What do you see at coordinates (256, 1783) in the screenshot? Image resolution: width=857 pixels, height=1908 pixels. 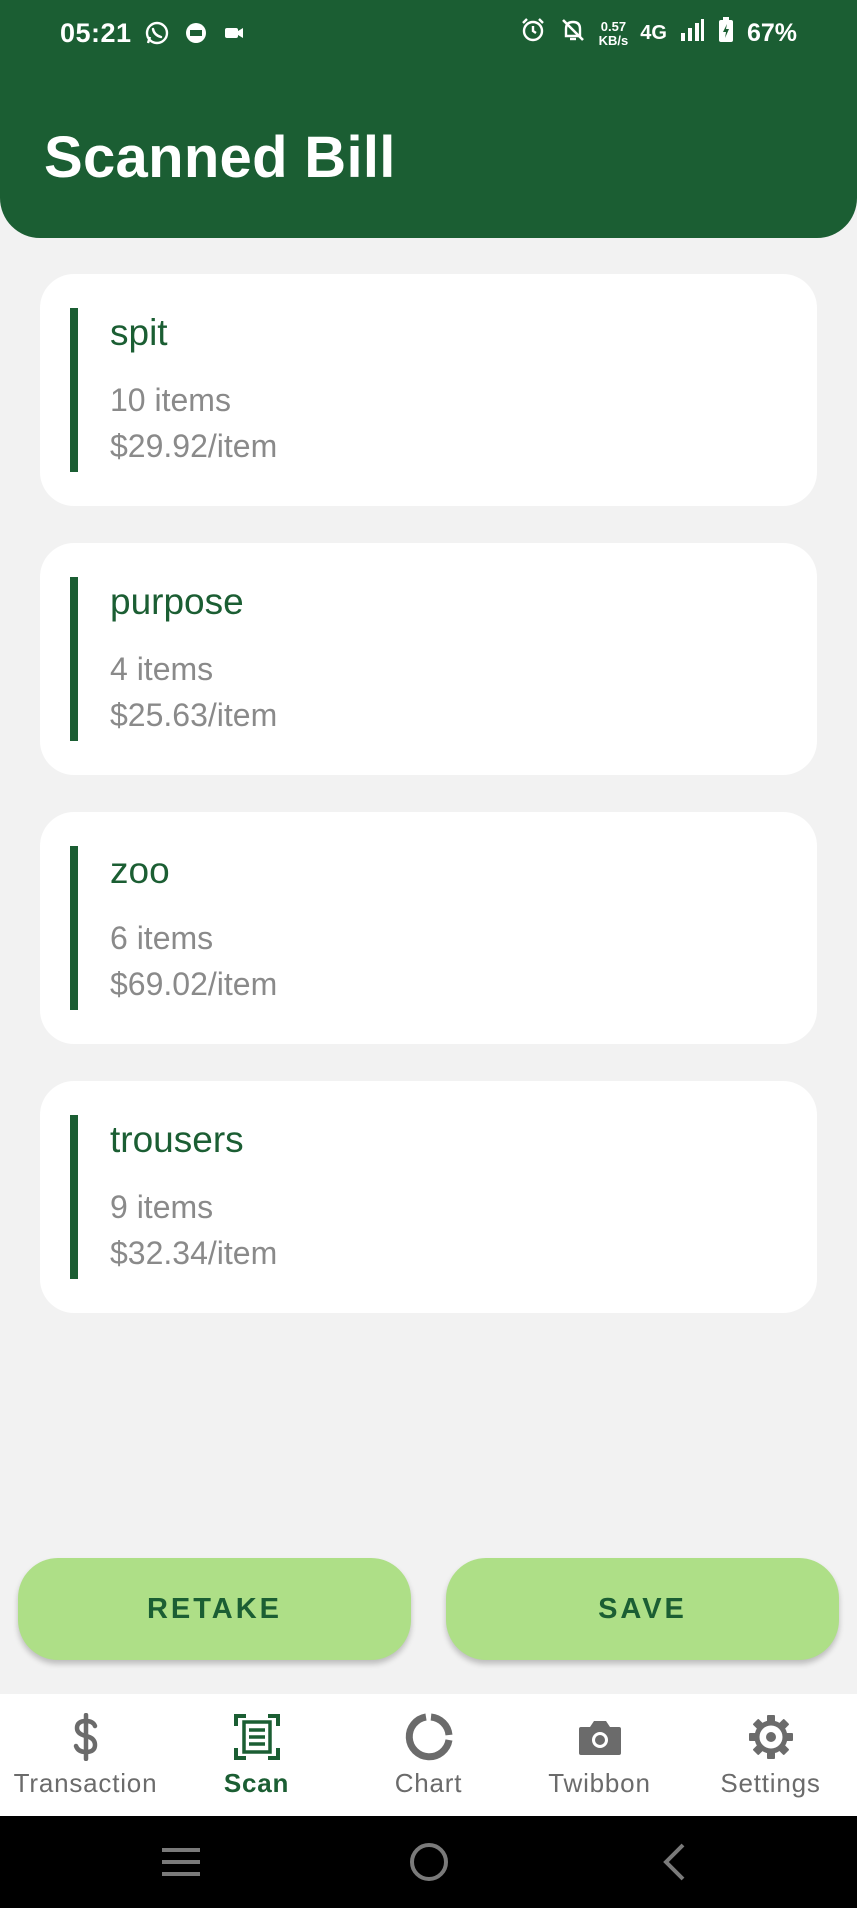 I see `nav-label-scan: Scan` at bounding box center [256, 1783].